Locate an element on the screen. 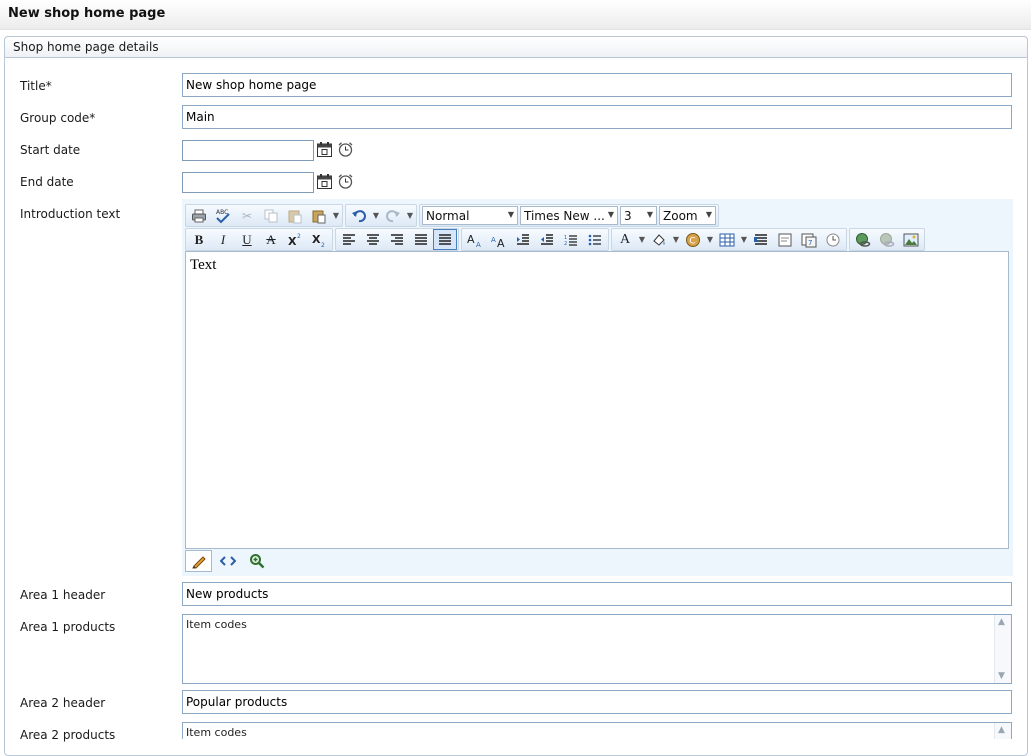 This screenshot has height=756, width=1031. subscript-icon: X2 is located at coordinates (319, 239).